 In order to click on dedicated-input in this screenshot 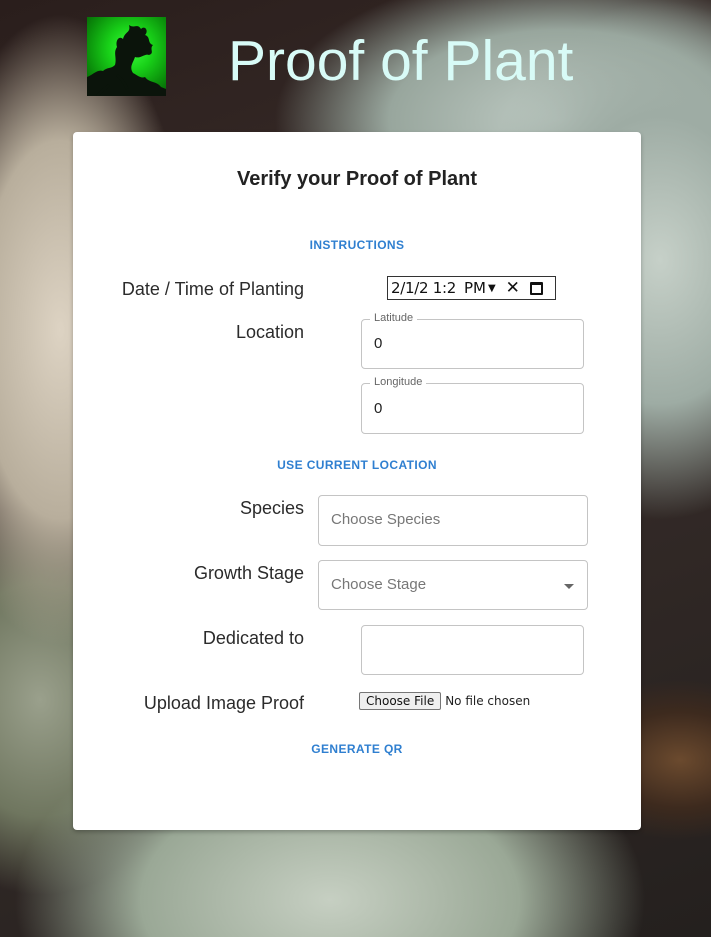, I will do `click(472, 650)`.